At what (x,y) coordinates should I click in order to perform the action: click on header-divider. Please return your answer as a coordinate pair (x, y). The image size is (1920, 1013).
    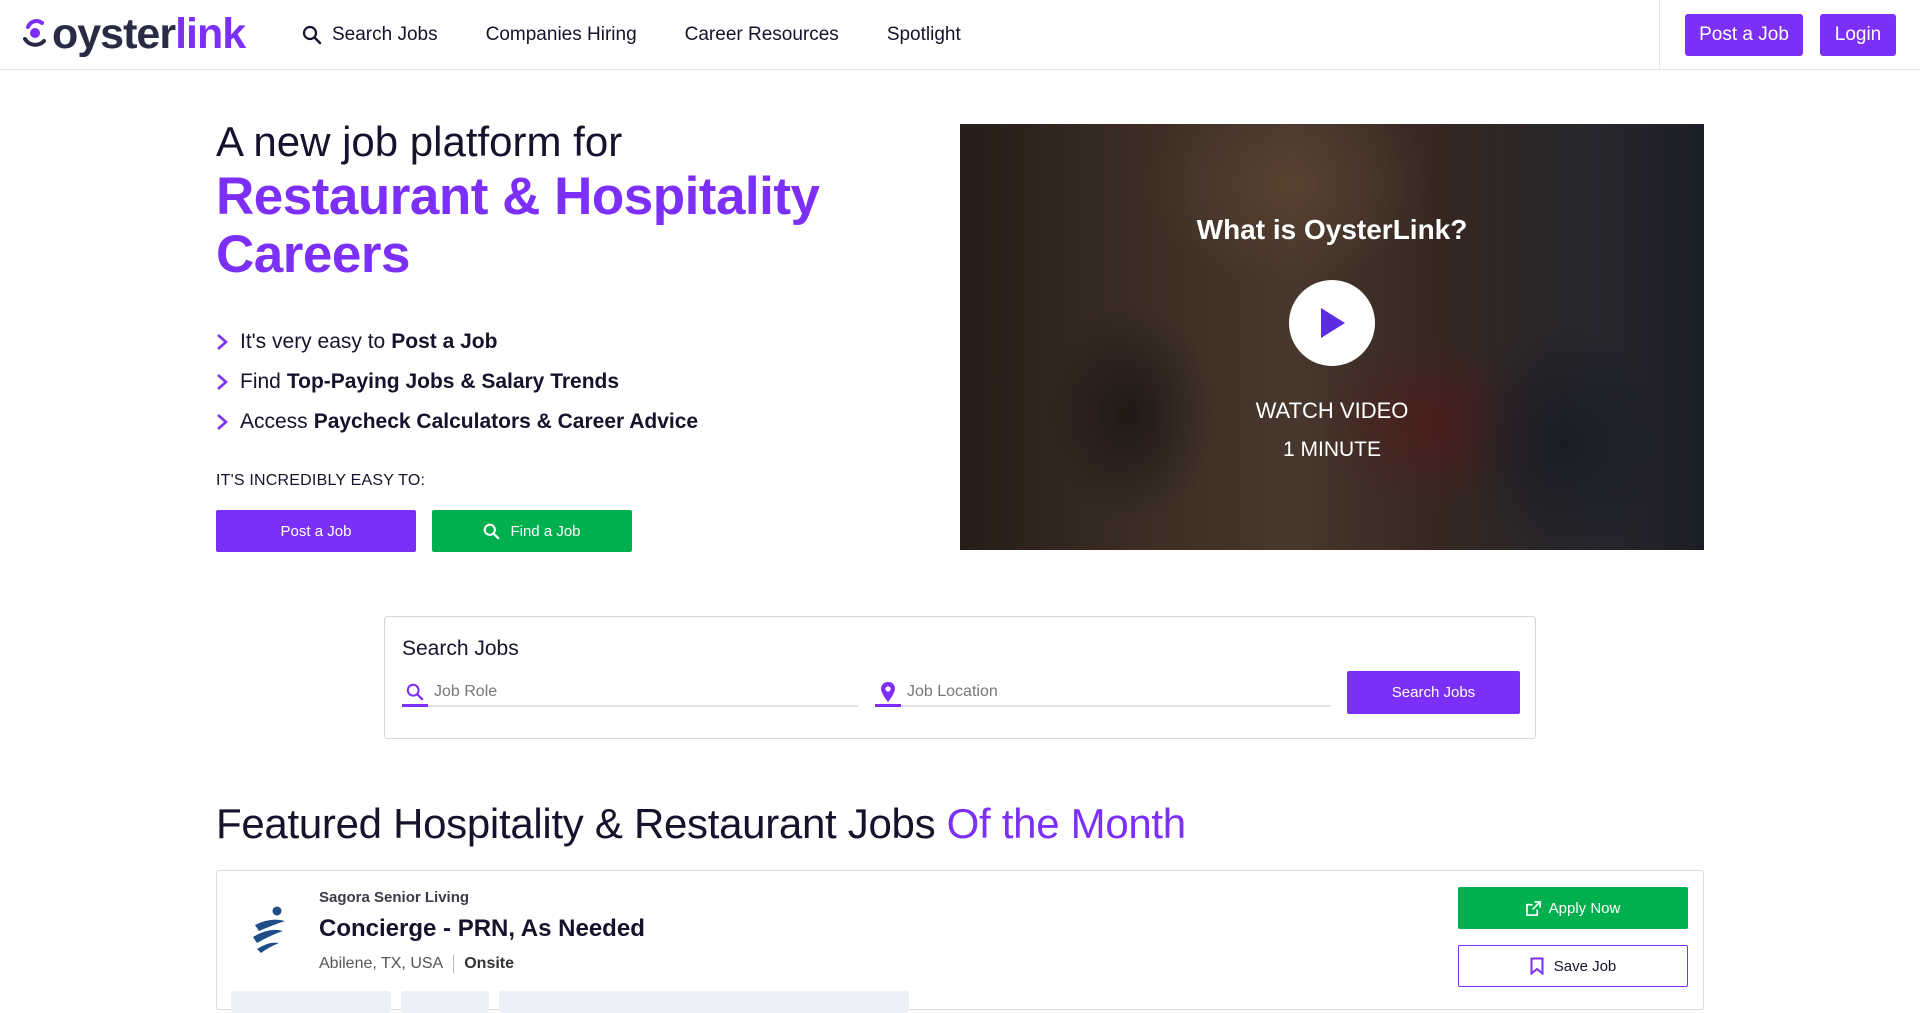
    Looking at the image, I should click on (1659, 35).